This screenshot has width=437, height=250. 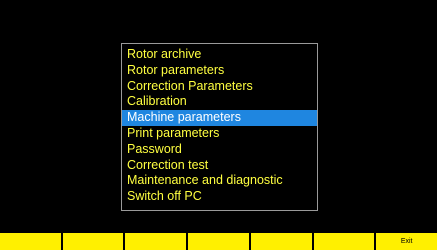 What do you see at coordinates (219, 55) in the screenshot?
I see `menu-item-rotor-archive: Rotor archive` at bounding box center [219, 55].